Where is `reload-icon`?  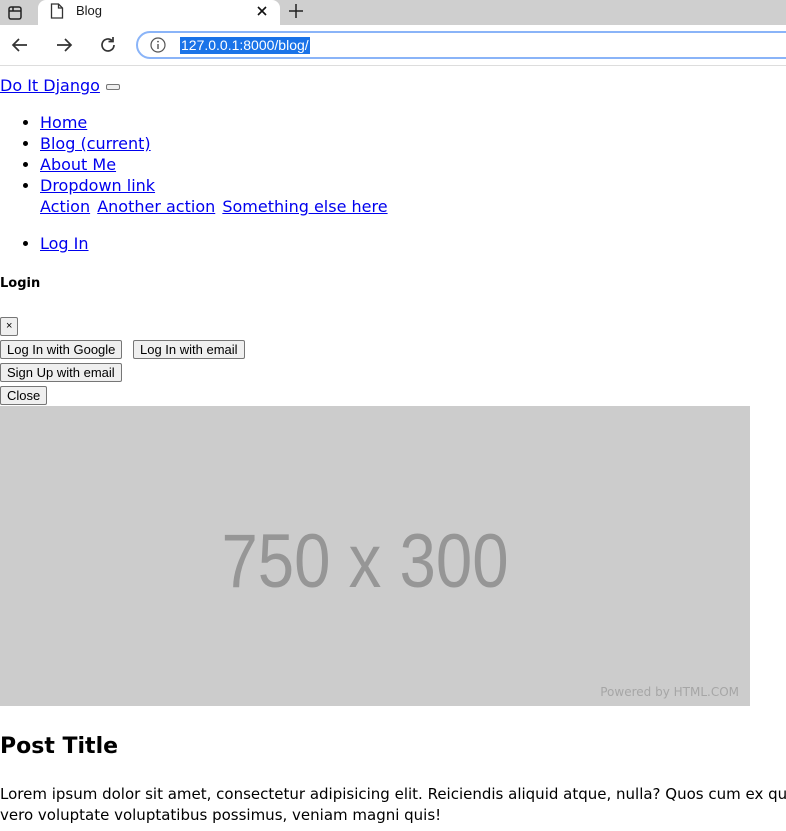 reload-icon is located at coordinates (108, 45).